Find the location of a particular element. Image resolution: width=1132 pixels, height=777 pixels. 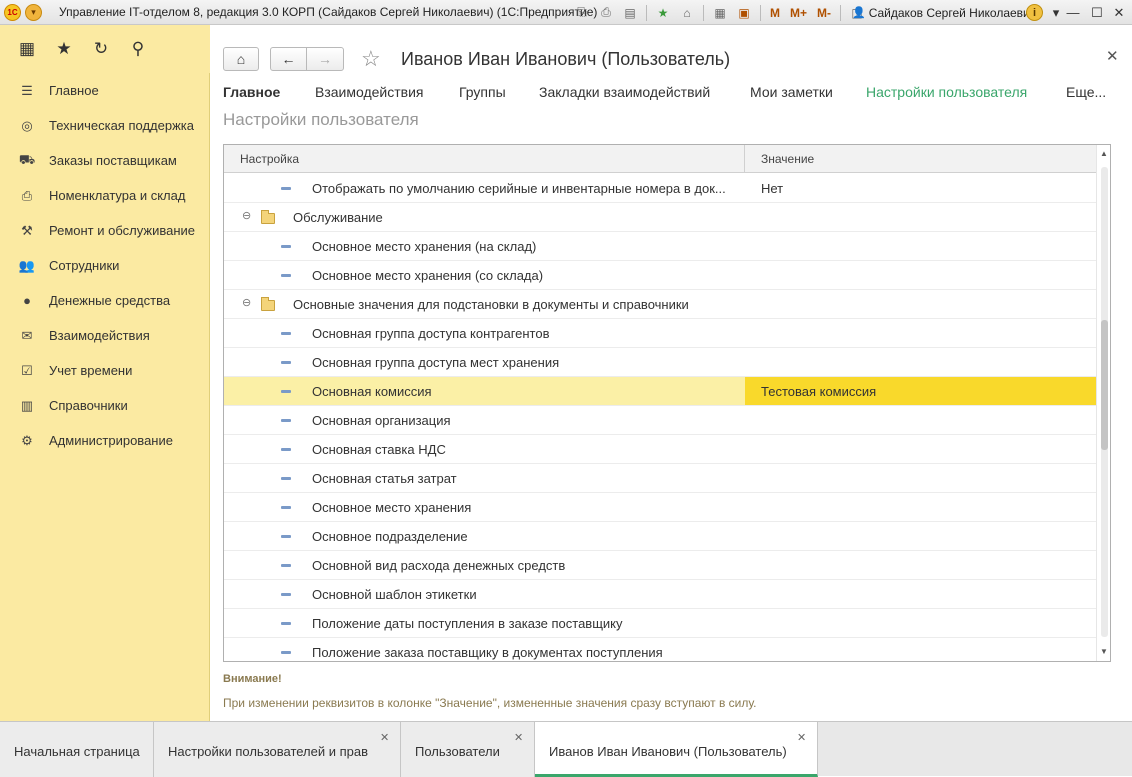

sidebar-item-main: ☰ Главное is located at coordinates (105, 90).